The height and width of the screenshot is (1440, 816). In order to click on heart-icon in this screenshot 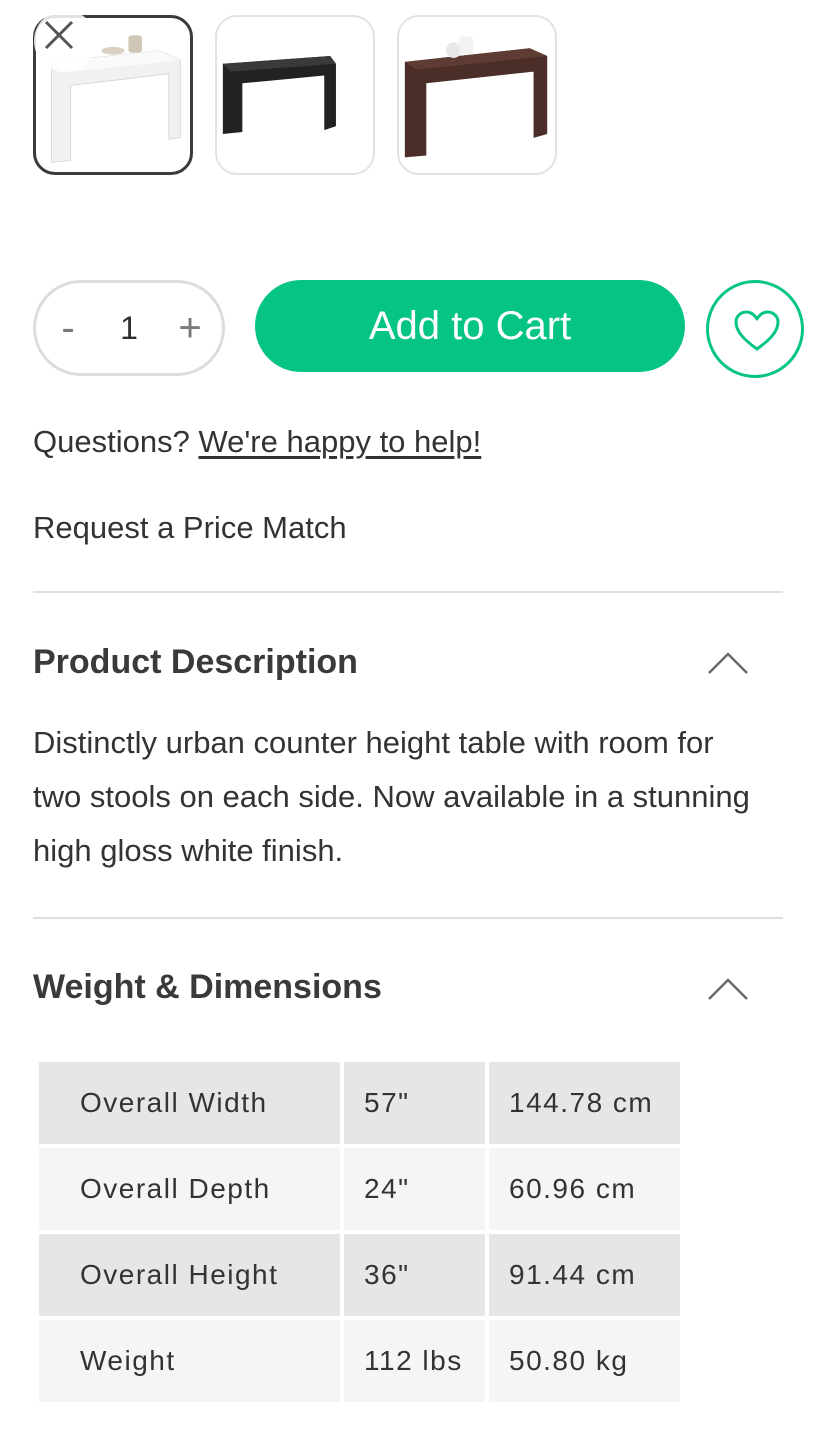, I will do `click(757, 330)`.